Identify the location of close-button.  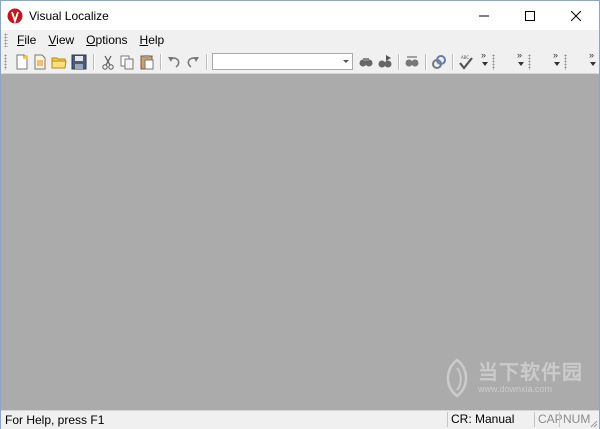
(576, 15).